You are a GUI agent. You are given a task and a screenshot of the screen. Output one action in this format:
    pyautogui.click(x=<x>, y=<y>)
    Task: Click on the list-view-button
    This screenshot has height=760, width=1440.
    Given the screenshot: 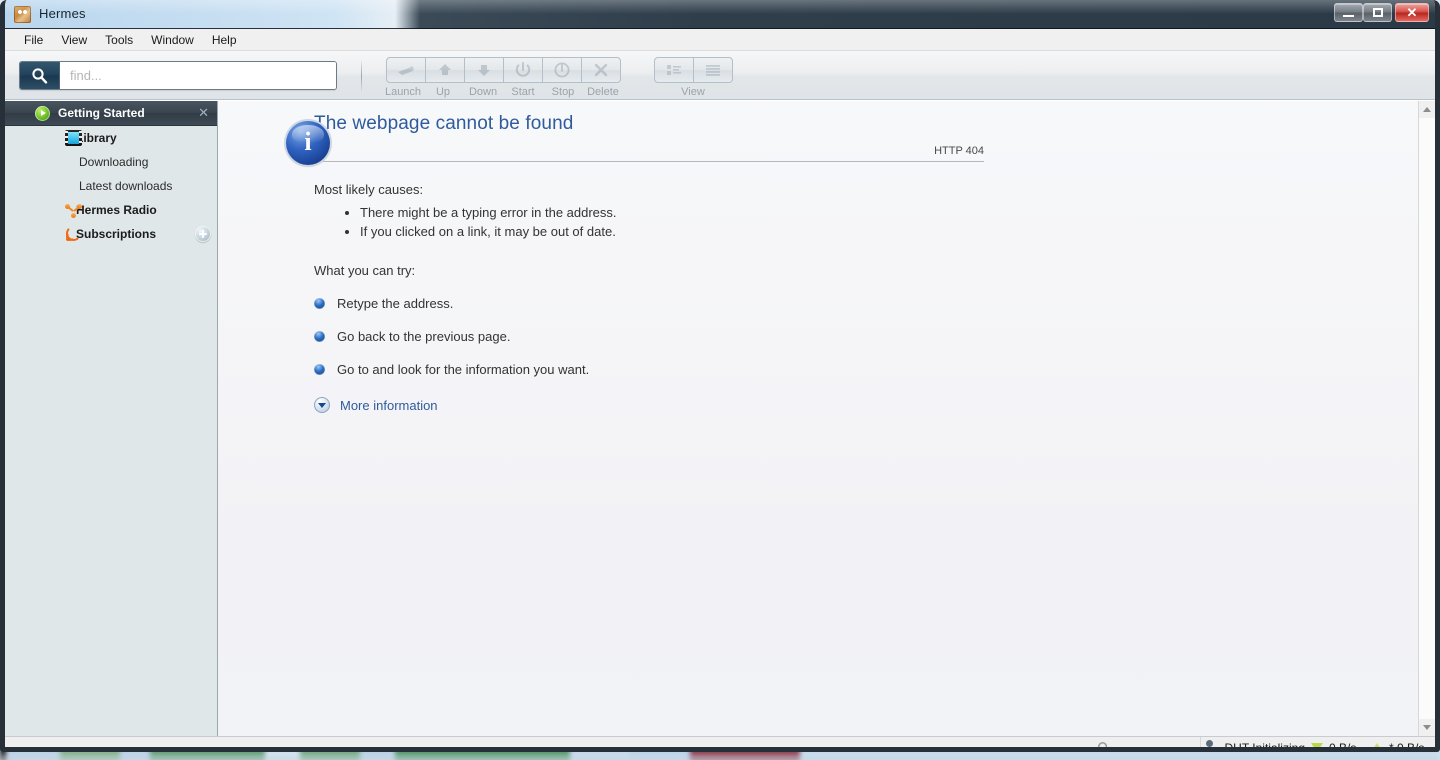 What is the action you would take?
    pyautogui.click(x=673, y=70)
    